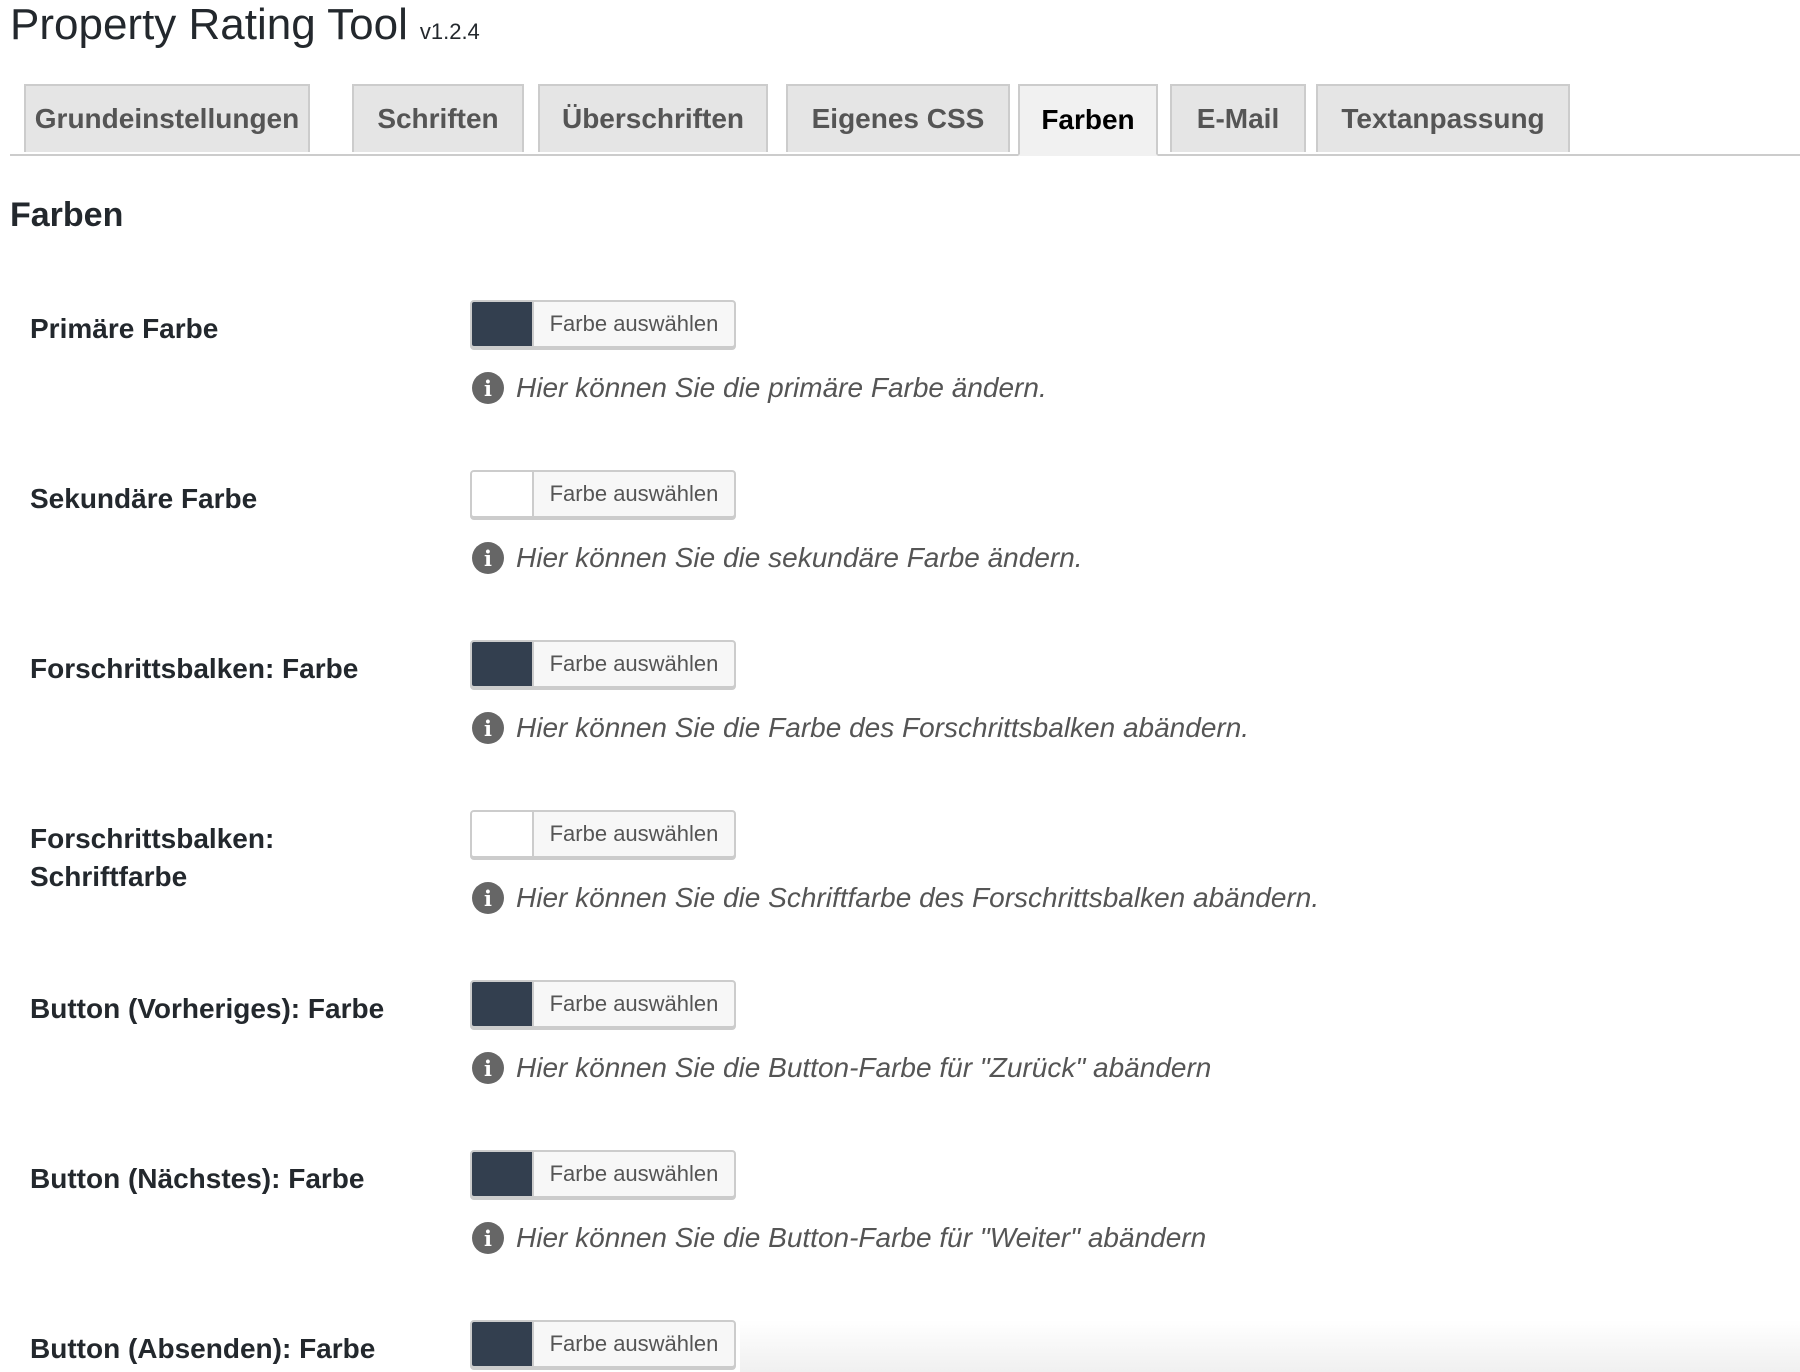  I want to click on setting-label-button-next-color: Button (Nächstes): Farbe, so click(197, 1178).